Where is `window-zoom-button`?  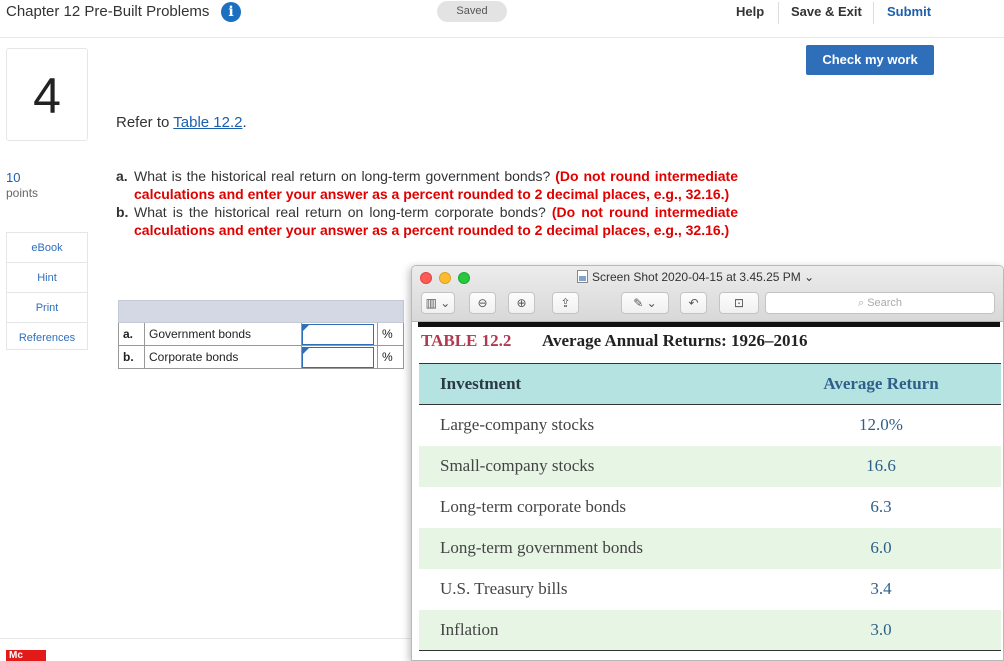 window-zoom-button is located at coordinates (464, 278).